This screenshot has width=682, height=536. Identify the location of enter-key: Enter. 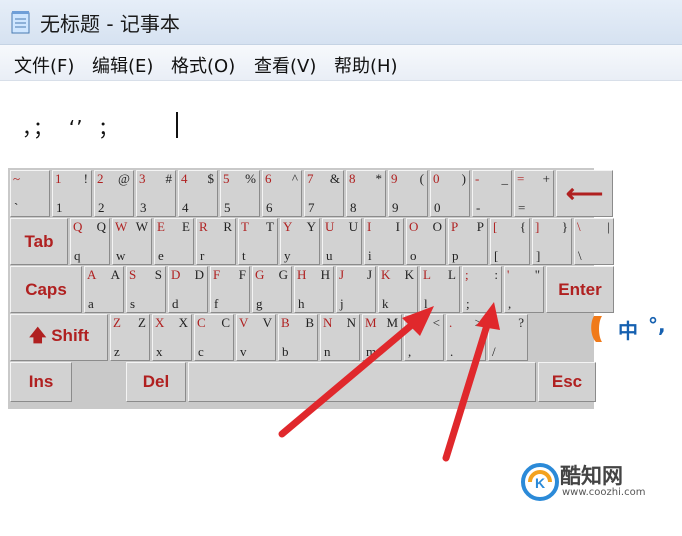
(580, 289).